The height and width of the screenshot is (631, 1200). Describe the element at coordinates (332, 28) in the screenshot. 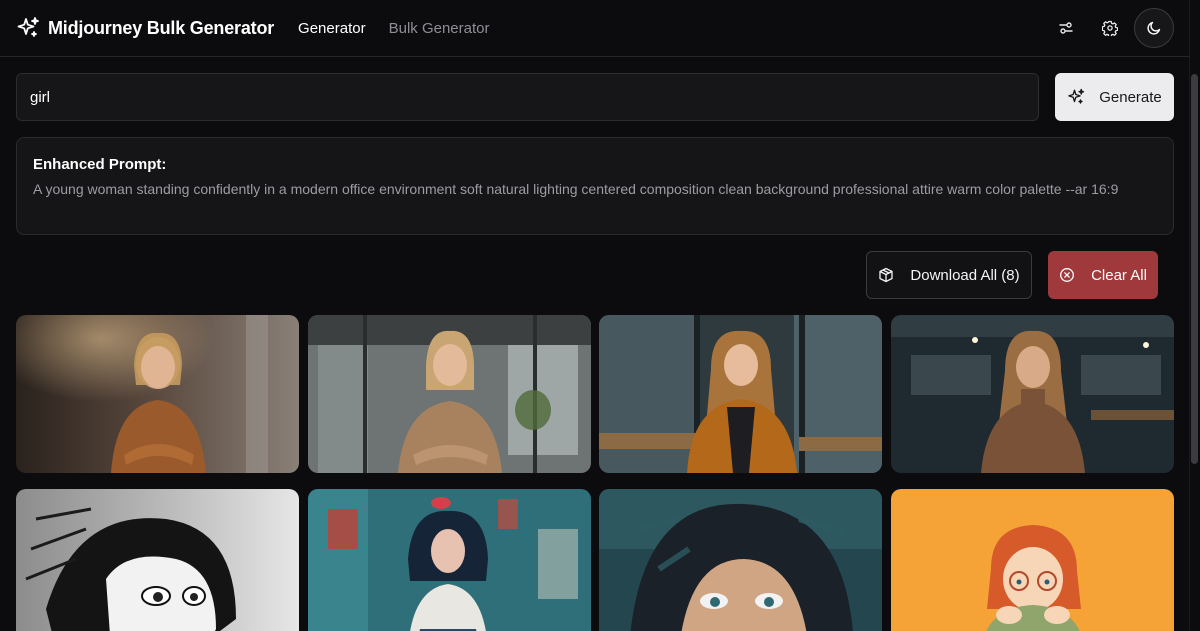

I see `nav-generator: Generator` at that location.